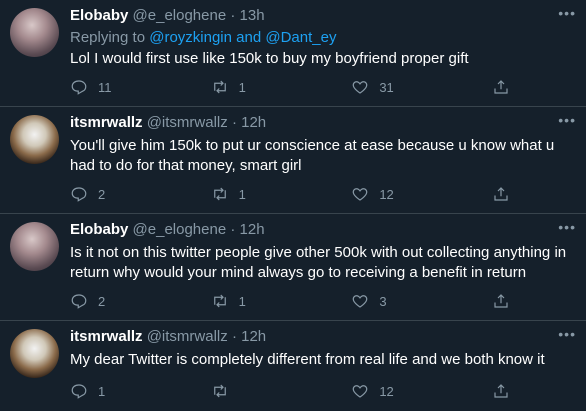  What do you see at coordinates (105, 87) in the screenshot?
I see `reply-count: 11` at bounding box center [105, 87].